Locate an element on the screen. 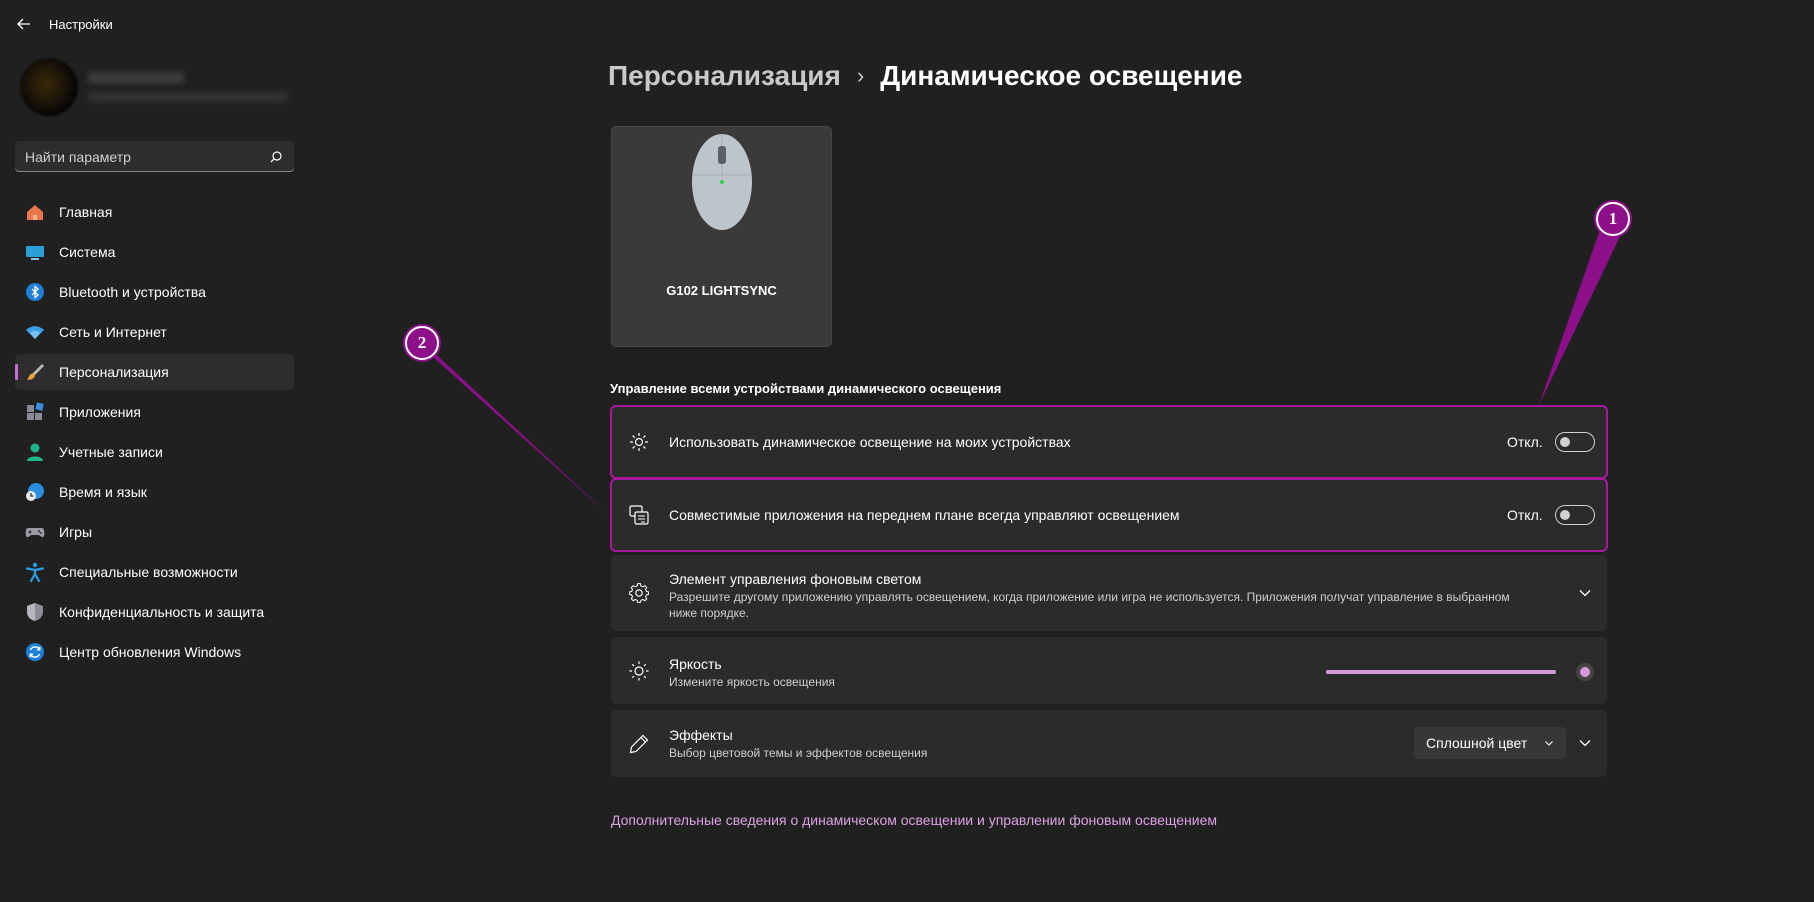  callout-2-pointer is located at coordinates (512, 425).